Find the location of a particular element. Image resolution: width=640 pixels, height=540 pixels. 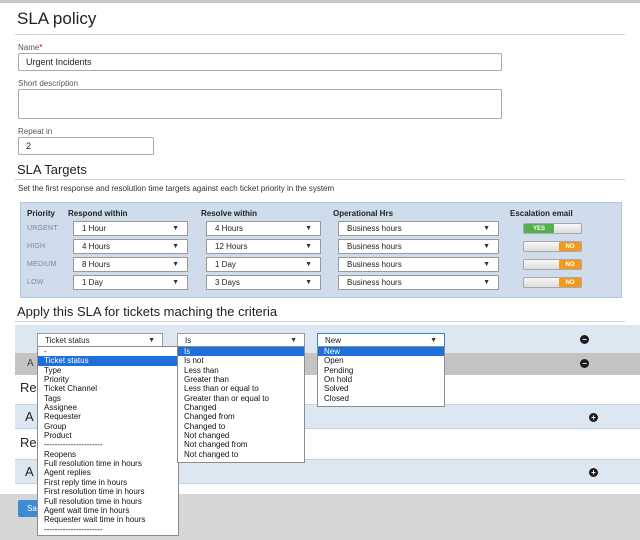

escalation-toggle-low: NO is located at coordinates (552, 282).